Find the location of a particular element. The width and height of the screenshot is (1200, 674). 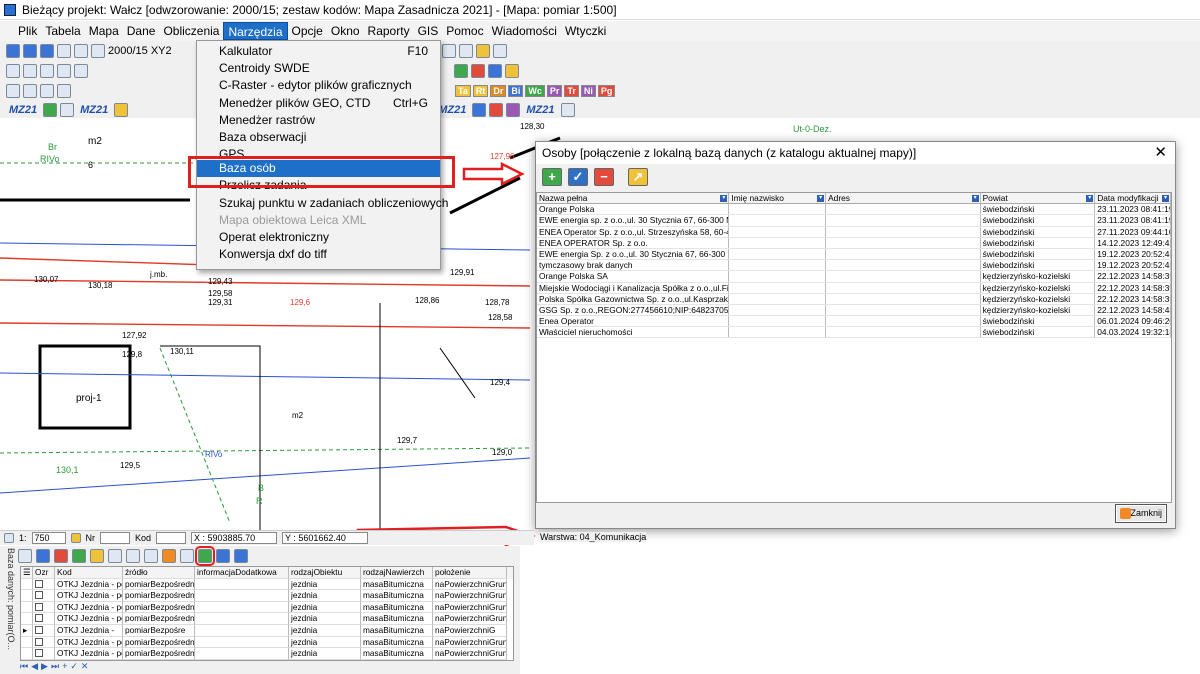

layer-tag-button: Pr is located at coordinates (554, 91).